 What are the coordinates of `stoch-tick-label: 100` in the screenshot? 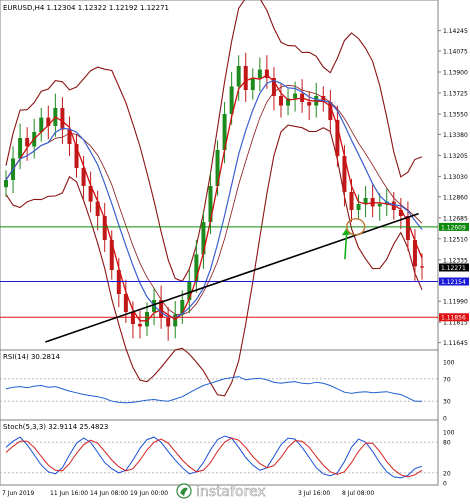 It's located at (449, 433).